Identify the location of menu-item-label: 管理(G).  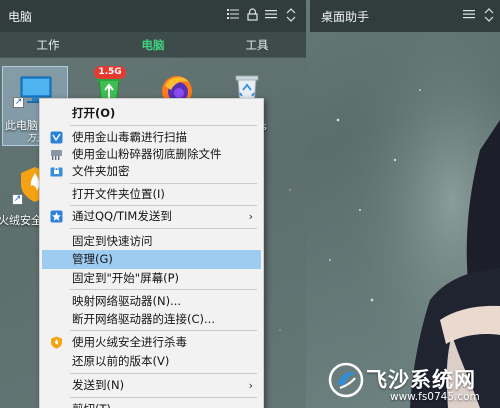
(92, 259).